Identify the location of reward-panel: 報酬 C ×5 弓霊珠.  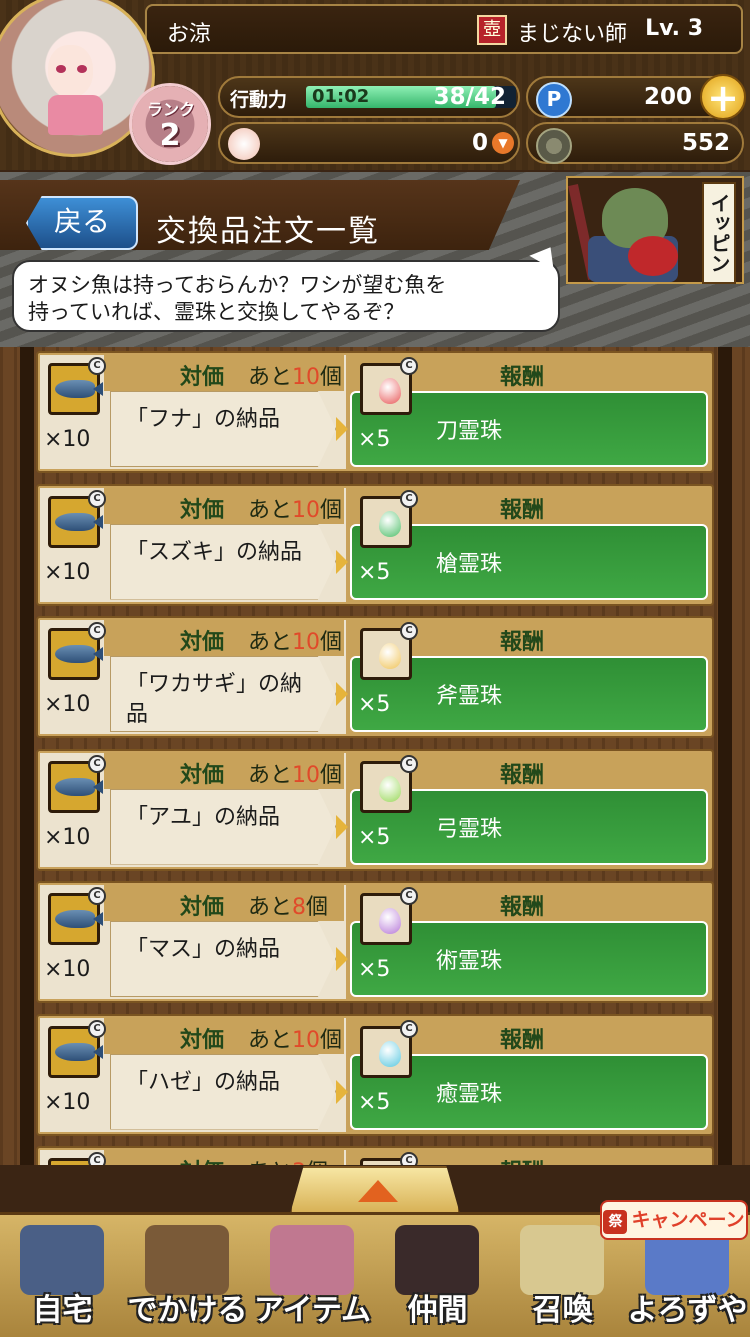
(529, 809).